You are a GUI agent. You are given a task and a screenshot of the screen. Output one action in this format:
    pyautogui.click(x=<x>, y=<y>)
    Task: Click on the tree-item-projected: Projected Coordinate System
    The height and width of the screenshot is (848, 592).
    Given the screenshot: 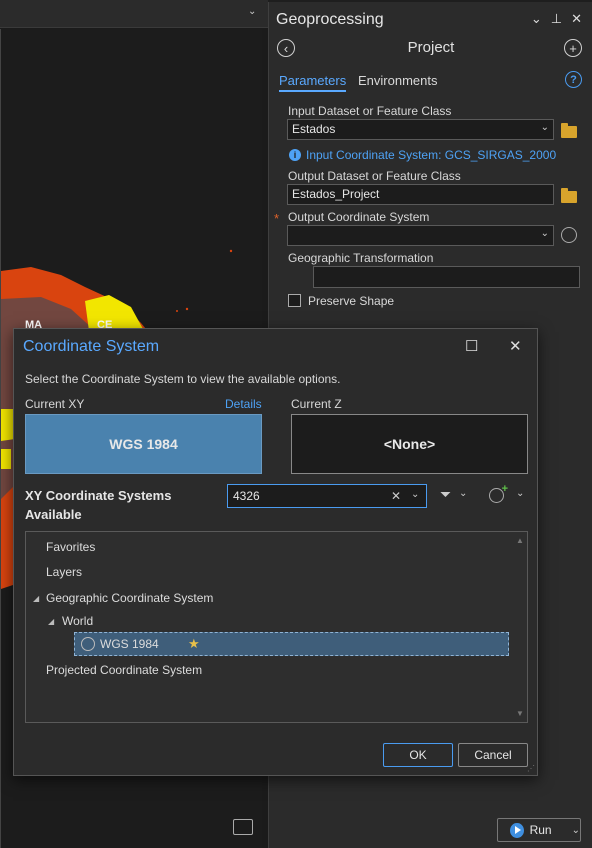 What is the action you would take?
    pyautogui.click(x=124, y=670)
    